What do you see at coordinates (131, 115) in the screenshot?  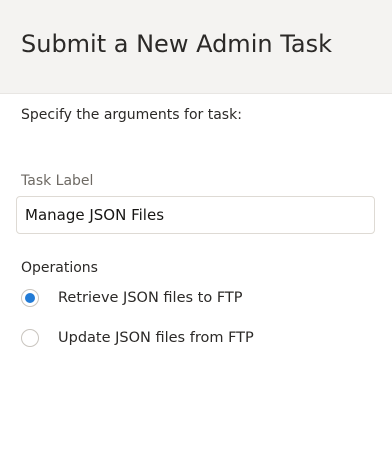 I see `instruction-text: Specify the arguments for task:` at bounding box center [131, 115].